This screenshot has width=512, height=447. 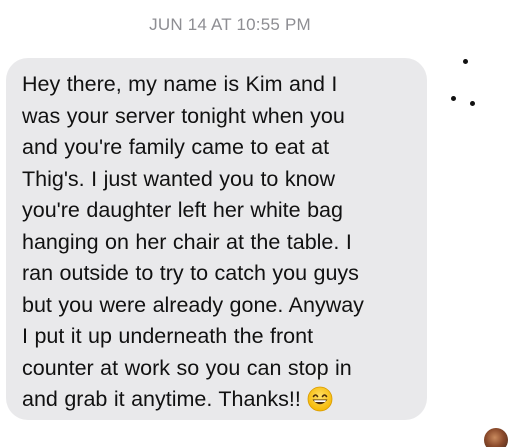 What do you see at coordinates (320, 399) in the screenshot?
I see `grinning-face-emoji-icon` at bounding box center [320, 399].